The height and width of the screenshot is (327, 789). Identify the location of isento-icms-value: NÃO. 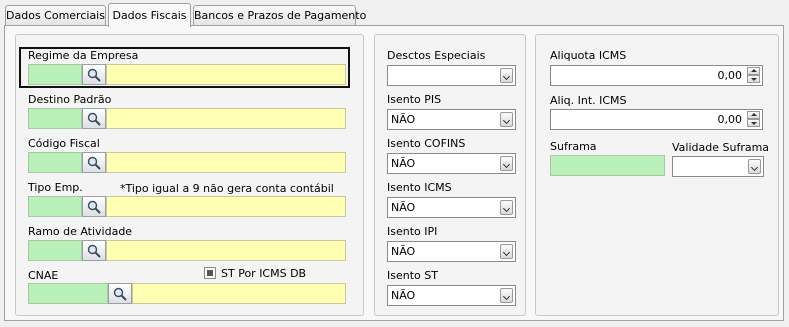
(403, 207).